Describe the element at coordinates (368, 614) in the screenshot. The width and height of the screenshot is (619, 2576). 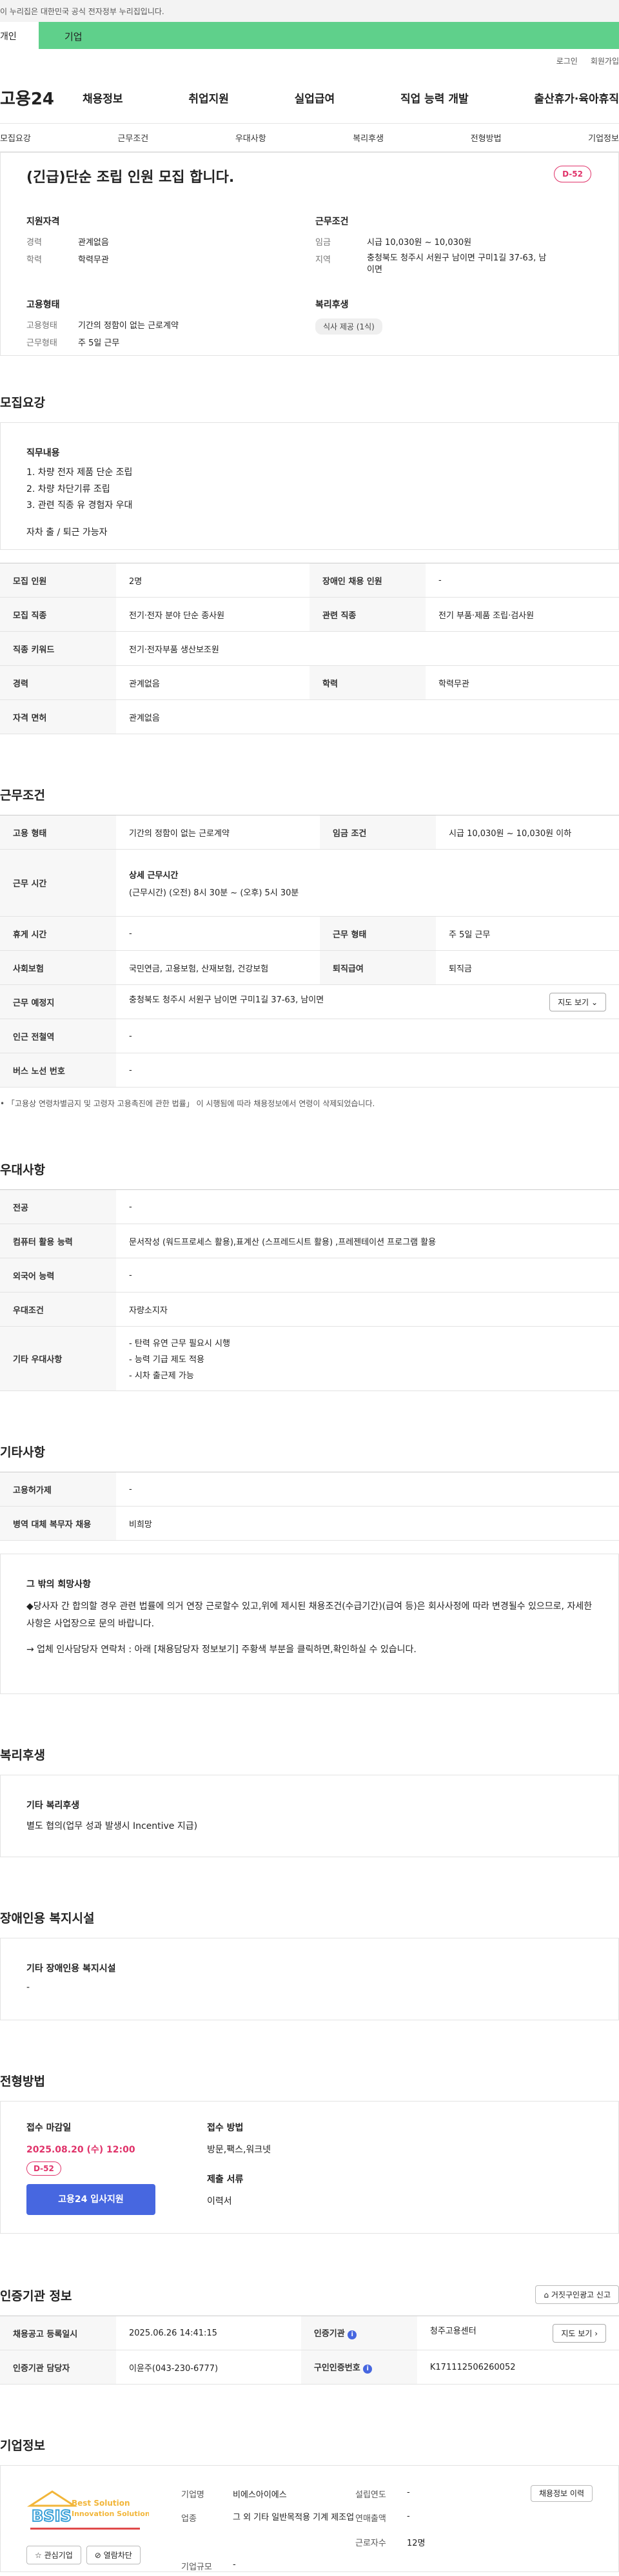
I see `cell-header: 관련 직종` at that location.